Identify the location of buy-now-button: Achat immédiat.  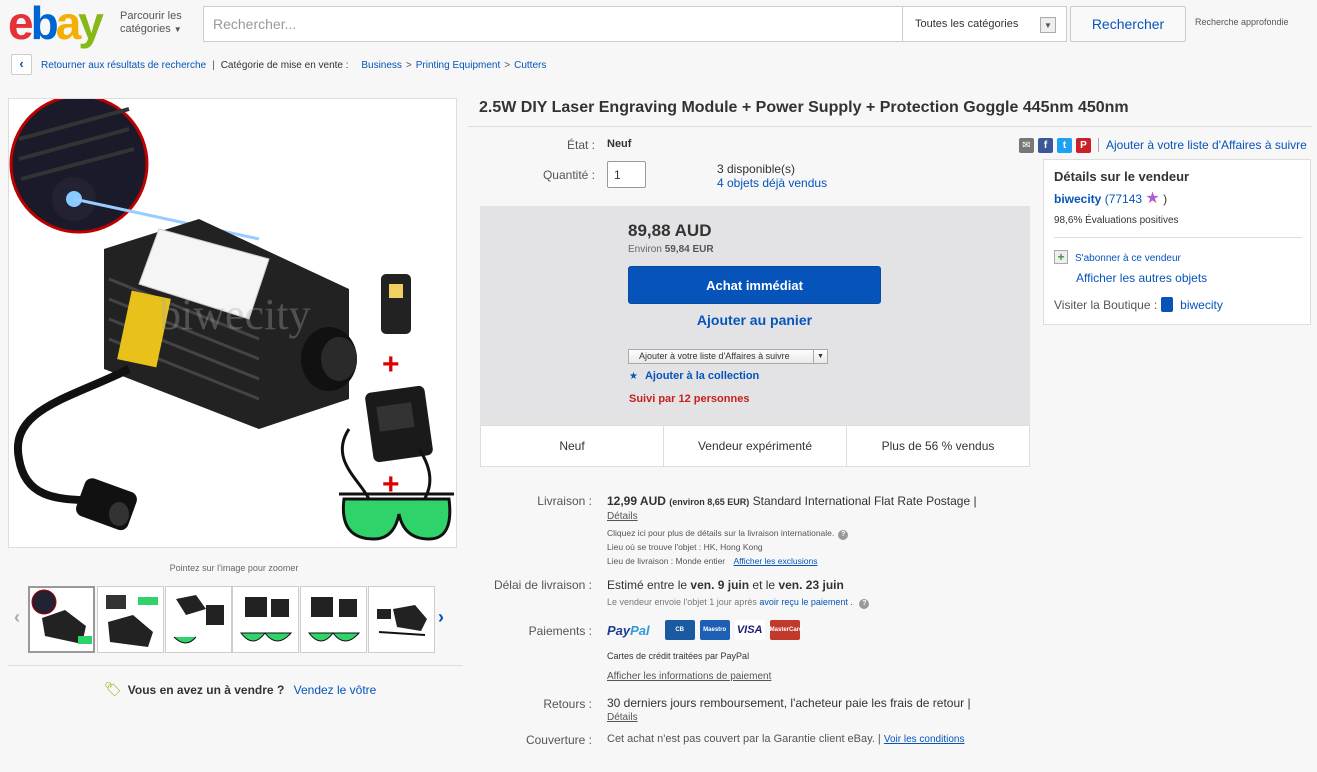
(754, 285).